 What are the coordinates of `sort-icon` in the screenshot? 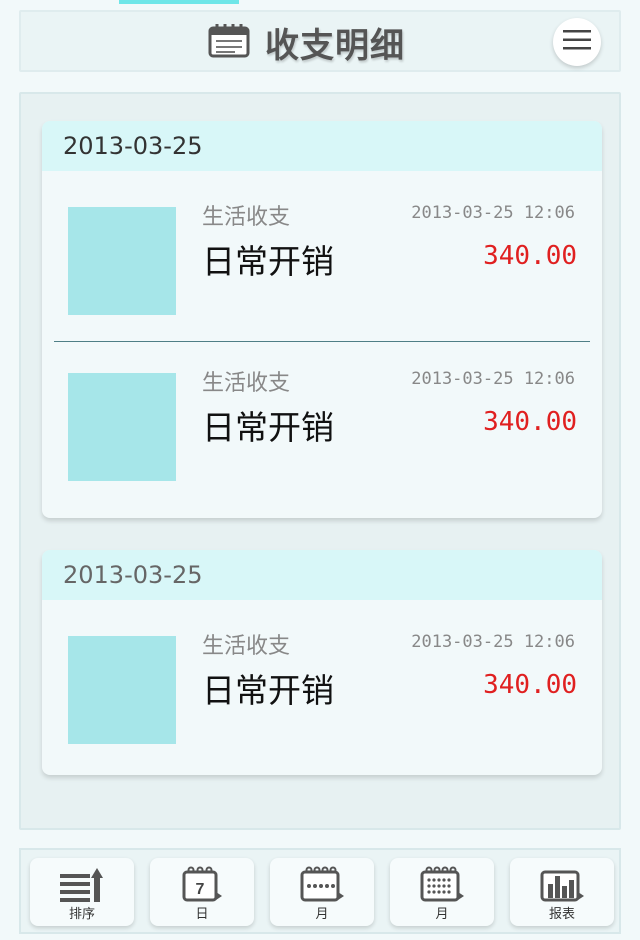 It's located at (82, 882).